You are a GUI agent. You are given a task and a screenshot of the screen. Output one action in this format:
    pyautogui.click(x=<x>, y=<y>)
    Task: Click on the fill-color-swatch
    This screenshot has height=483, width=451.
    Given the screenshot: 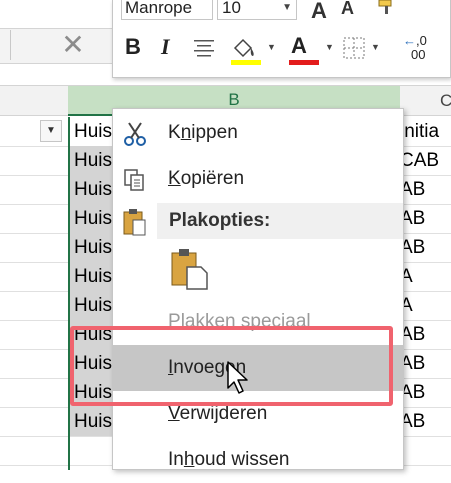 What is the action you would take?
    pyautogui.click(x=246, y=62)
    